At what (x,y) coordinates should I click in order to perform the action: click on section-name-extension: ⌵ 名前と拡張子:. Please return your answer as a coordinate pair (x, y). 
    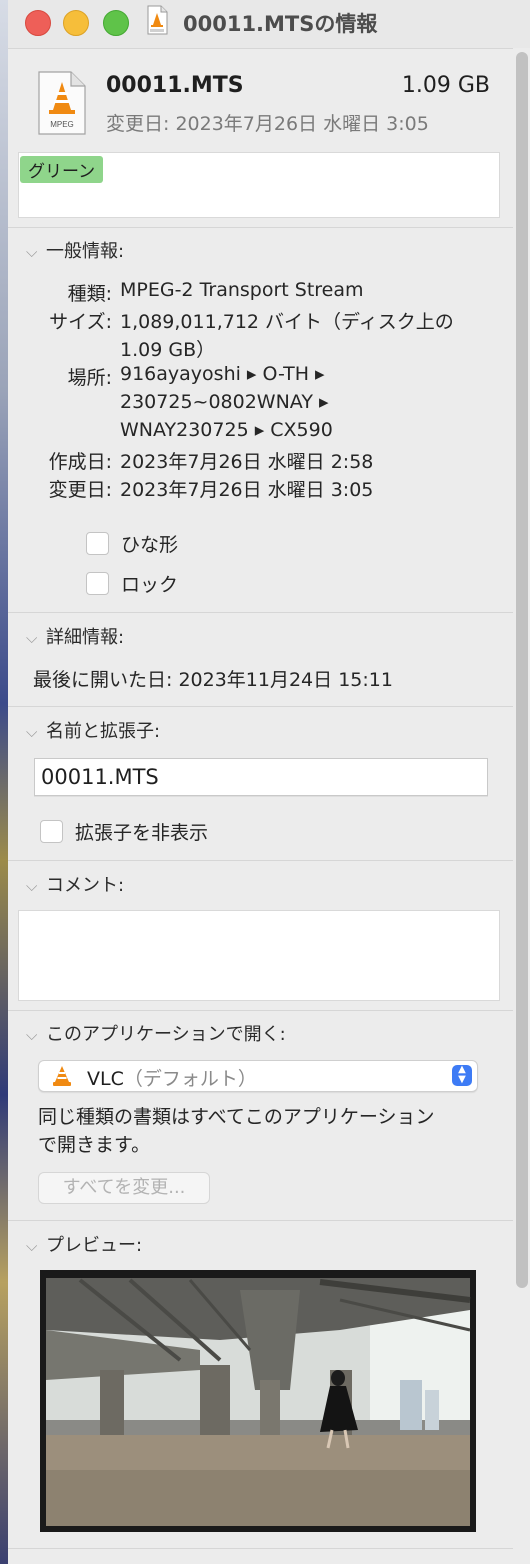
    Looking at the image, I should click on (93, 730).